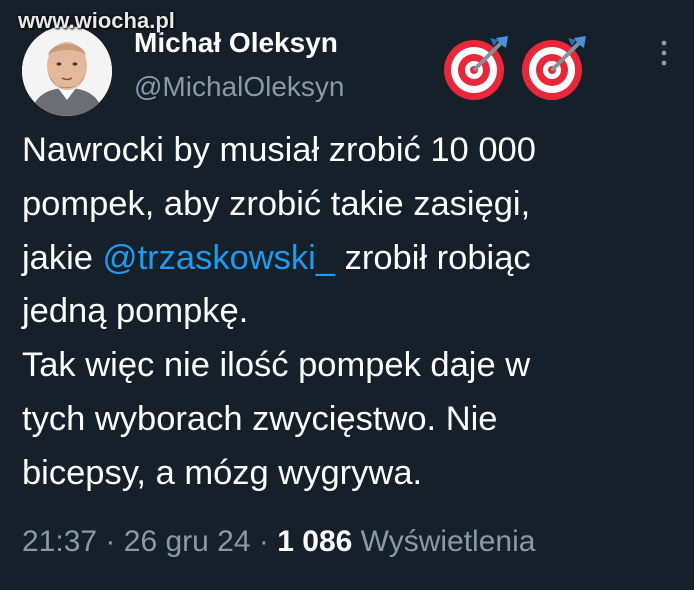 The width and height of the screenshot is (694, 590). Describe the element at coordinates (62, 257) in the screenshot. I see `tweet-text-segment: jakie` at that location.